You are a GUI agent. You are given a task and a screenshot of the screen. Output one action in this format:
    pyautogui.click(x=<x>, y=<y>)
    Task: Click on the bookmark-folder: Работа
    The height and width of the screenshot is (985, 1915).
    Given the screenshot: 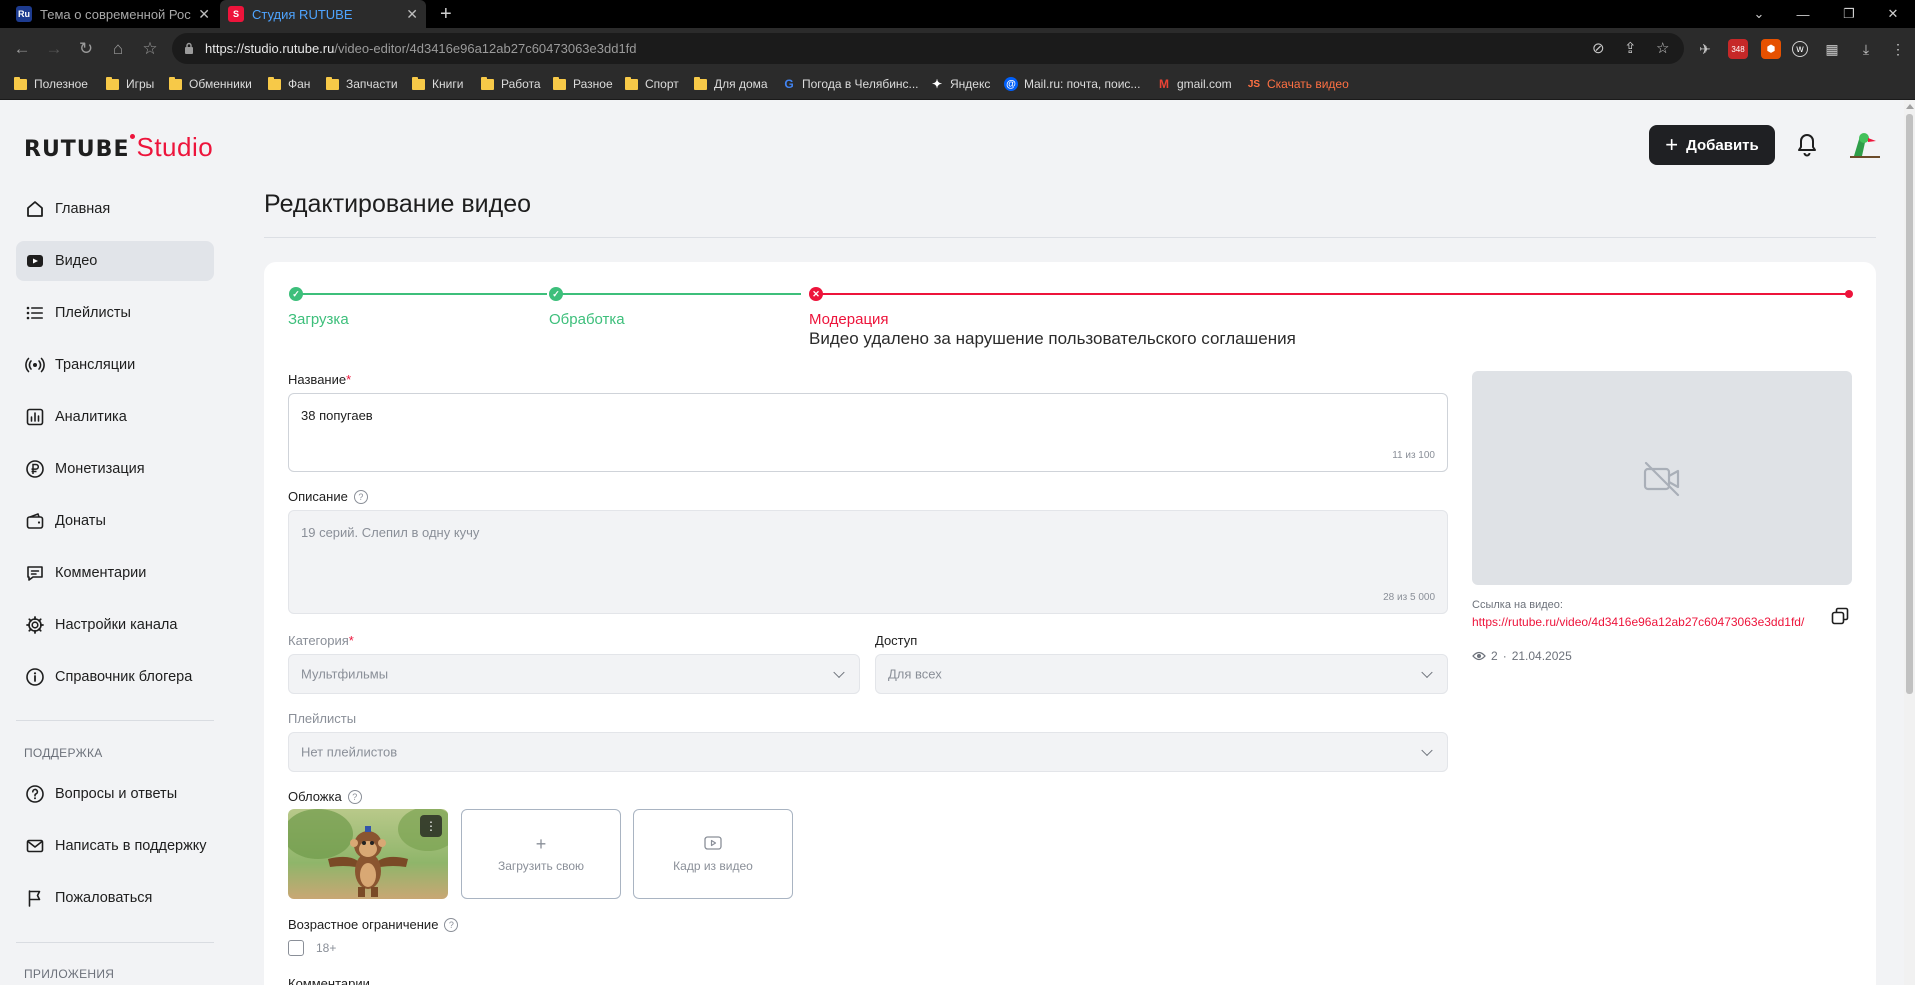 What is the action you would take?
    pyautogui.click(x=511, y=83)
    